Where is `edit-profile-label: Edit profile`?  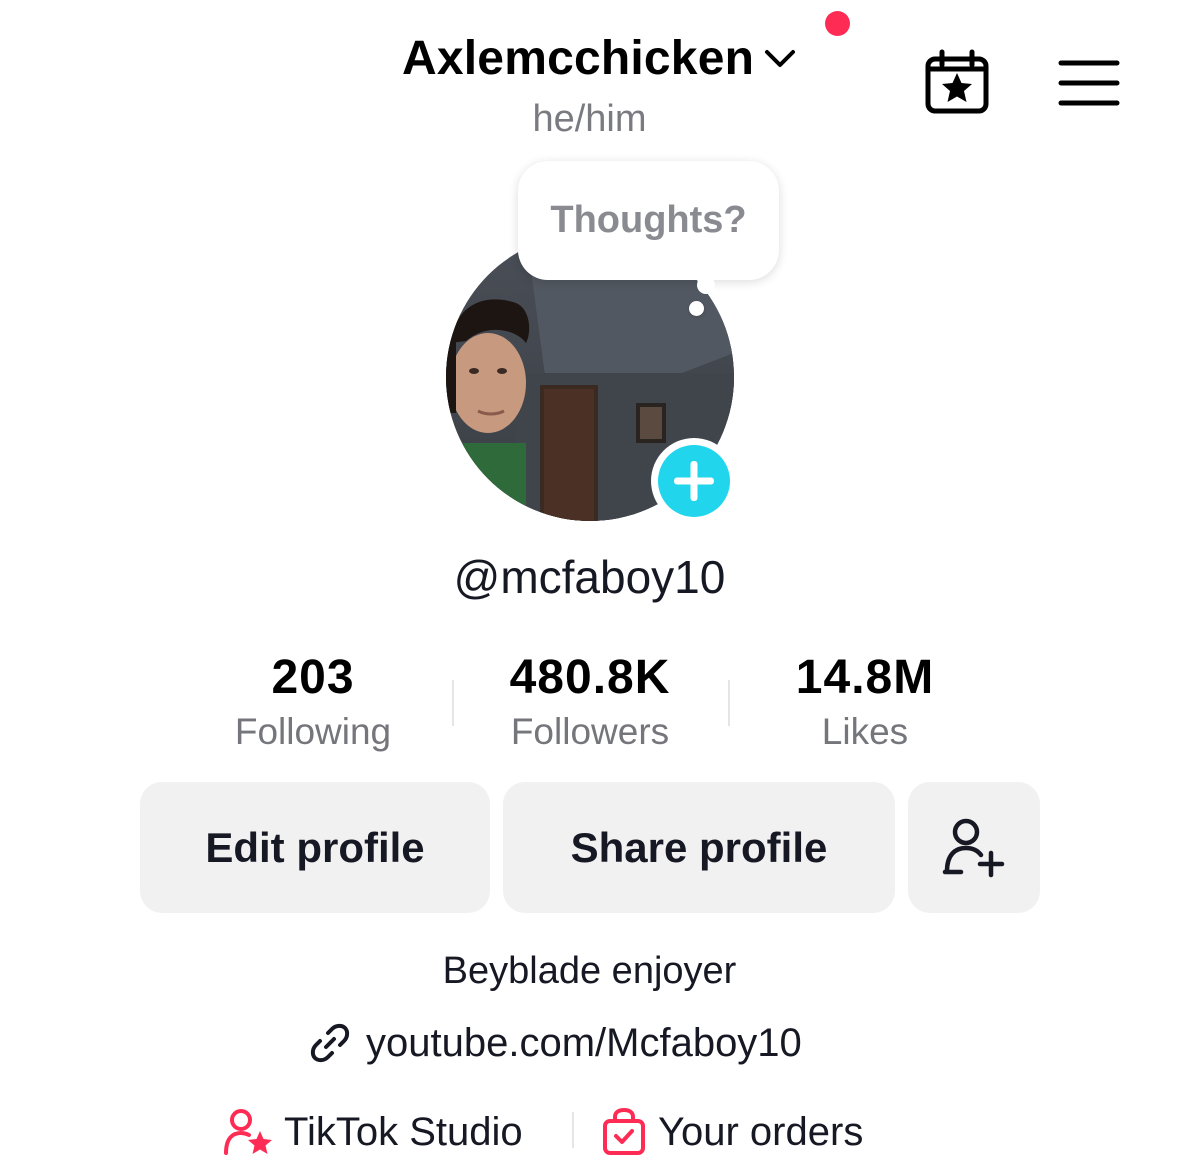
edit-profile-label: Edit profile is located at coordinates (315, 847).